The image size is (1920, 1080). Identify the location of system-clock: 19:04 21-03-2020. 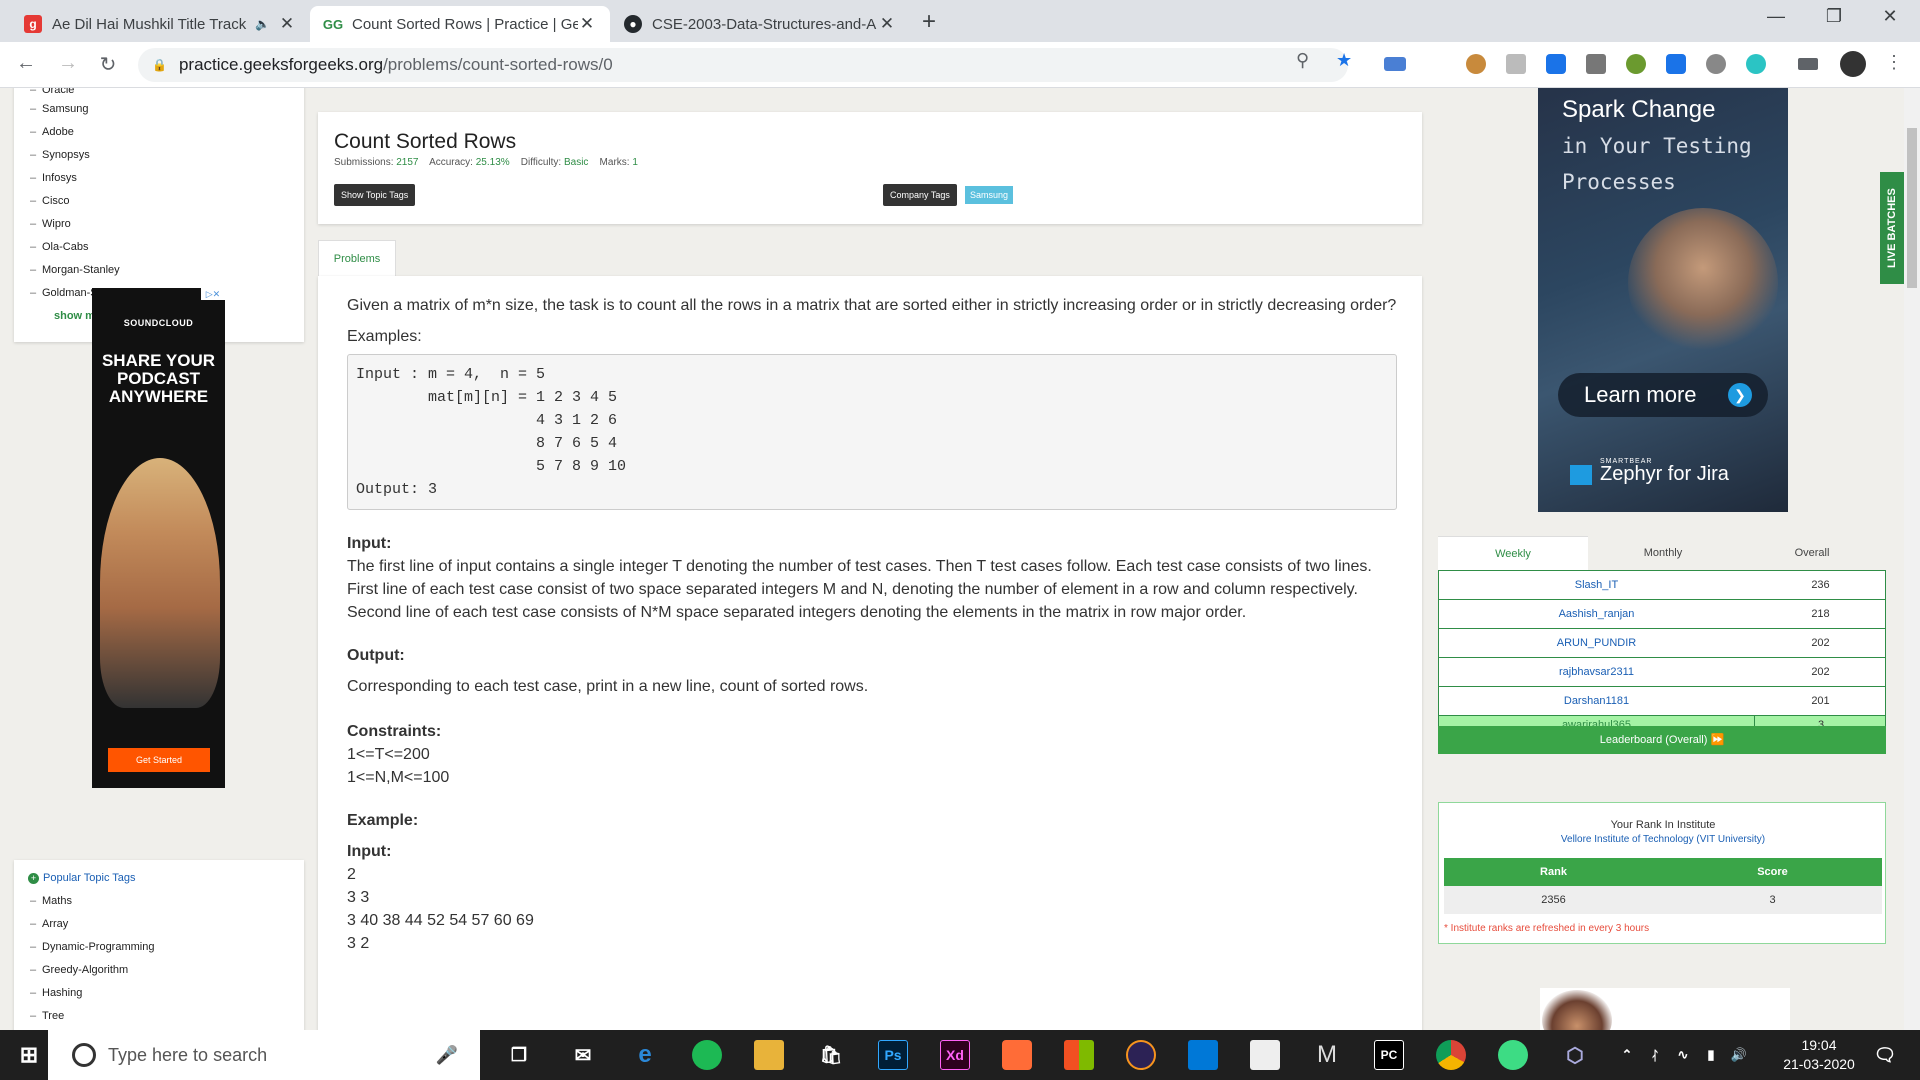
(1819, 1055).